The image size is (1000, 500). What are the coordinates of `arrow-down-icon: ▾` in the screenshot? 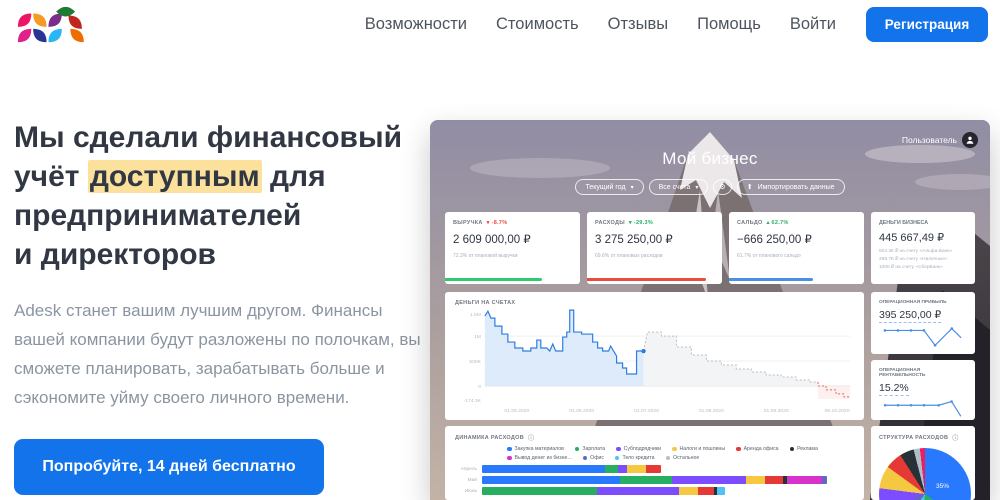 It's located at (488, 223).